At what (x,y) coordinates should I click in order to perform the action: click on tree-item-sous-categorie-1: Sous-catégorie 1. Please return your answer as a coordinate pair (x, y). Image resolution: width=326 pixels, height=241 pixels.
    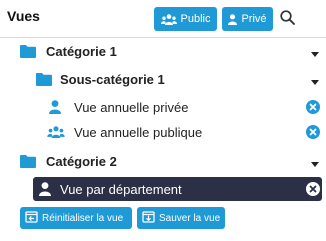
    Looking at the image, I should click on (163, 79).